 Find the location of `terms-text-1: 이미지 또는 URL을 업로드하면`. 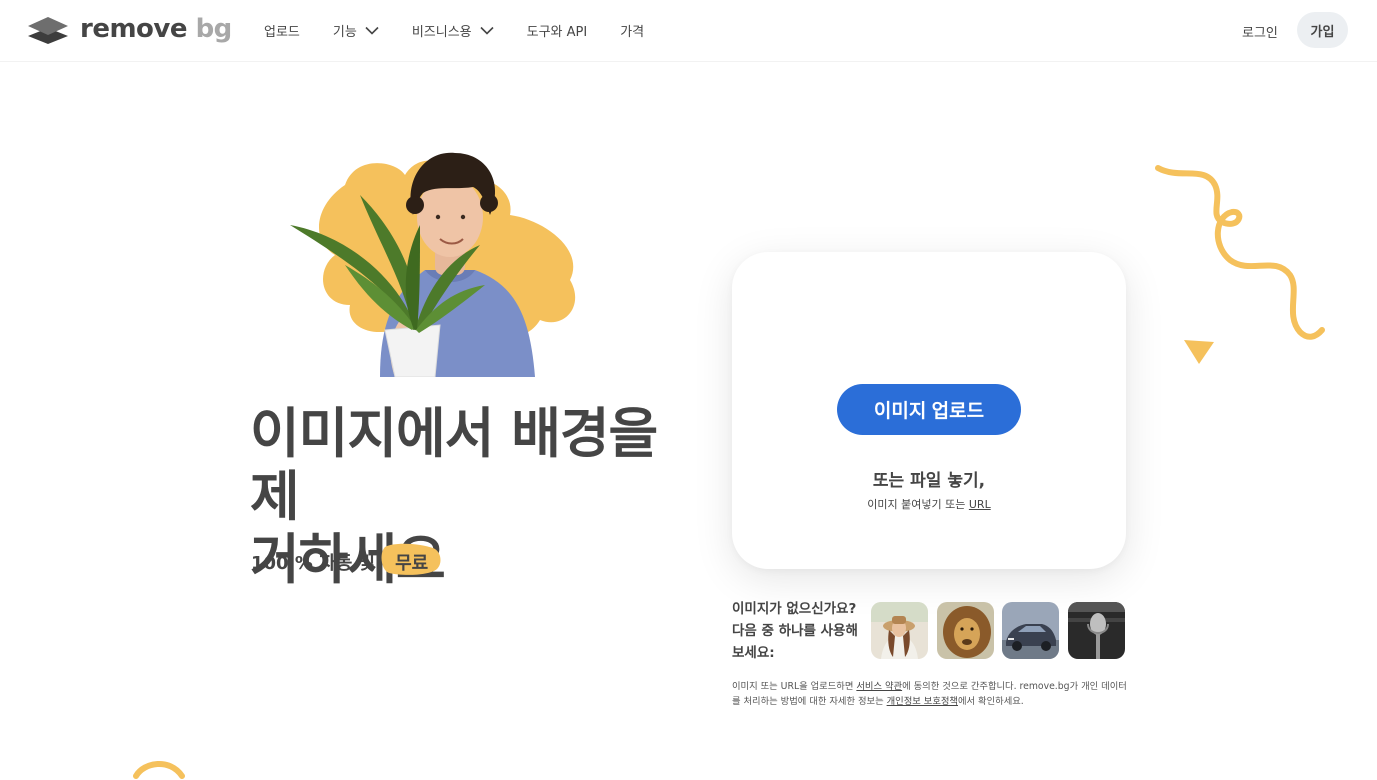

terms-text-1: 이미지 또는 URL을 업로드하면 is located at coordinates (794, 686).